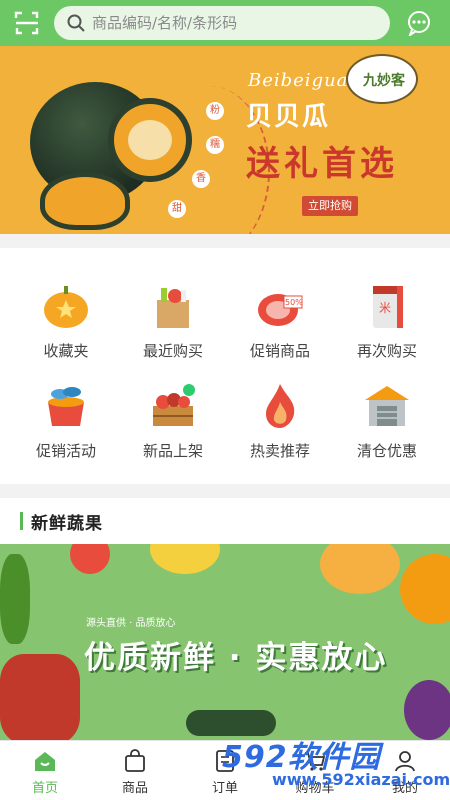 The image size is (450, 800). What do you see at coordinates (66, 306) in the screenshot?
I see `pumpkin-star-icon` at bounding box center [66, 306].